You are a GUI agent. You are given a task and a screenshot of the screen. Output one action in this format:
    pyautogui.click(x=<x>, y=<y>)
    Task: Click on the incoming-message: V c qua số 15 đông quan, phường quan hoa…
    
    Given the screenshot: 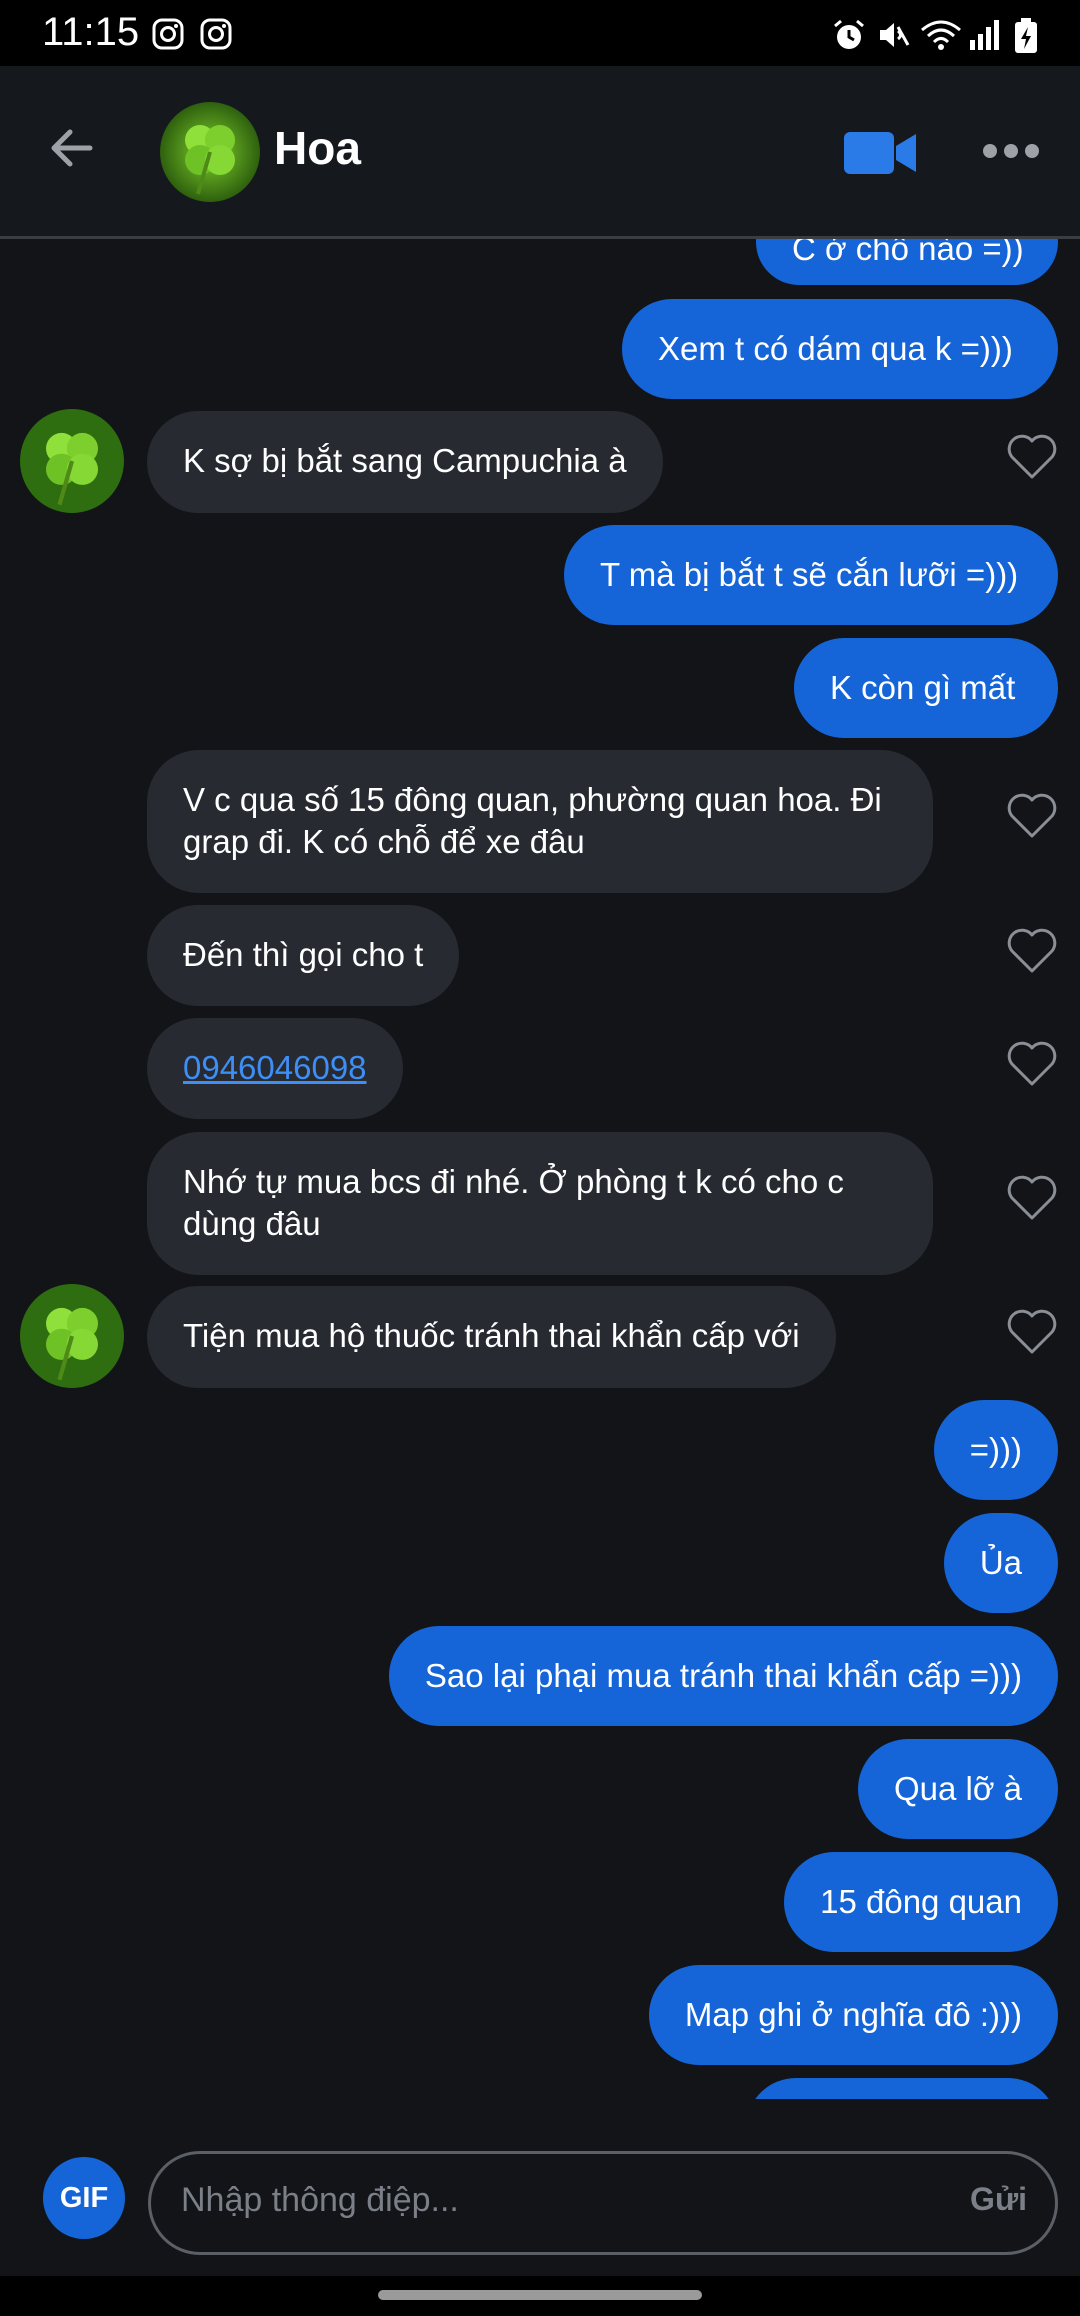 What is the action you would take?
    pyautogui.click(x=540, y=821)
    